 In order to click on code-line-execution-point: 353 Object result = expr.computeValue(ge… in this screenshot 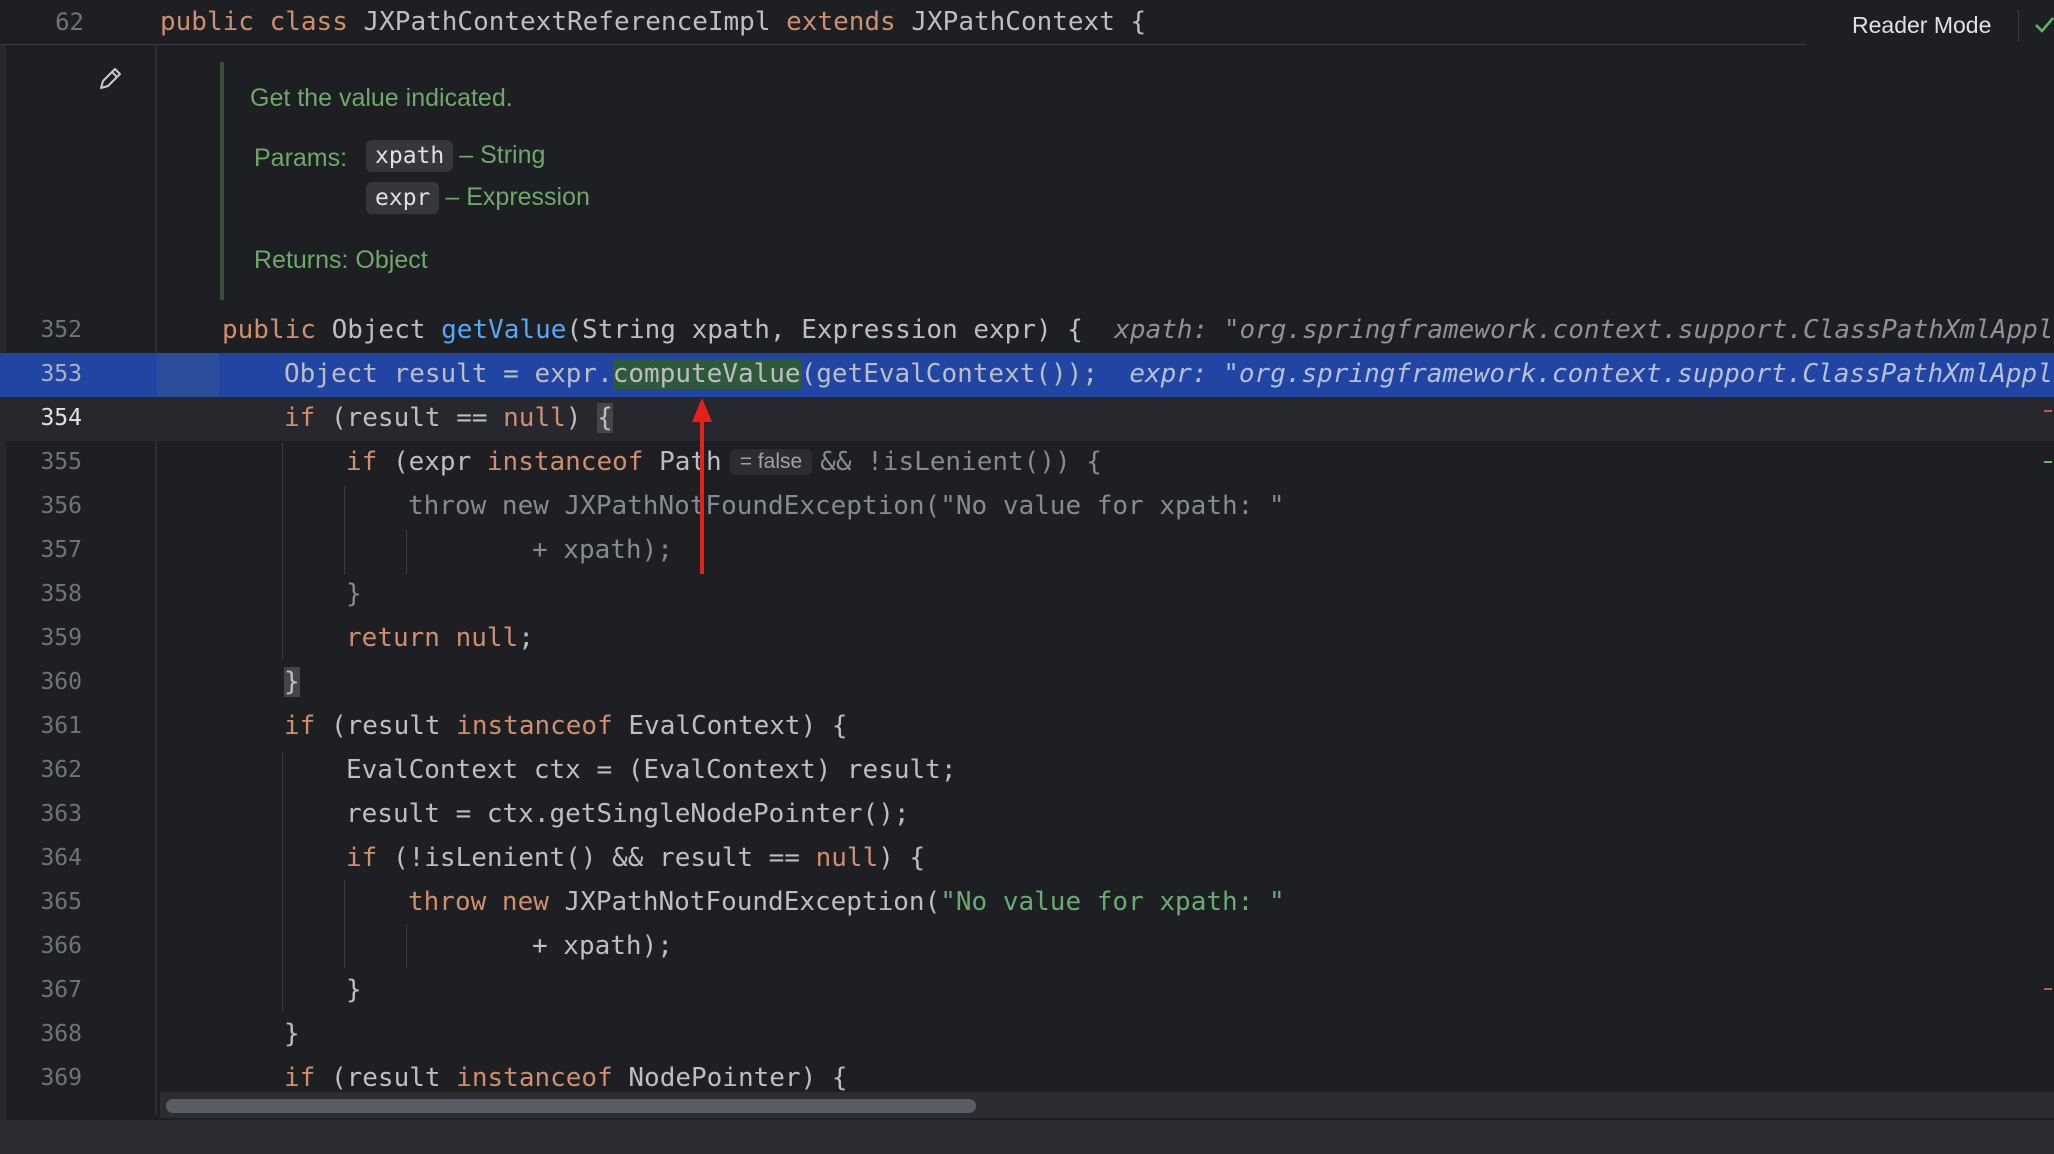, I will do `click(1027, 375)`.